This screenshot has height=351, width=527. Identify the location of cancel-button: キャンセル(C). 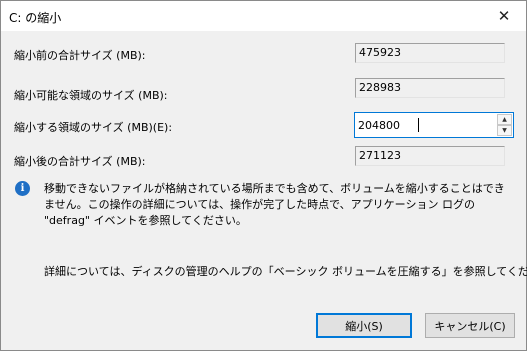
(470, 325).